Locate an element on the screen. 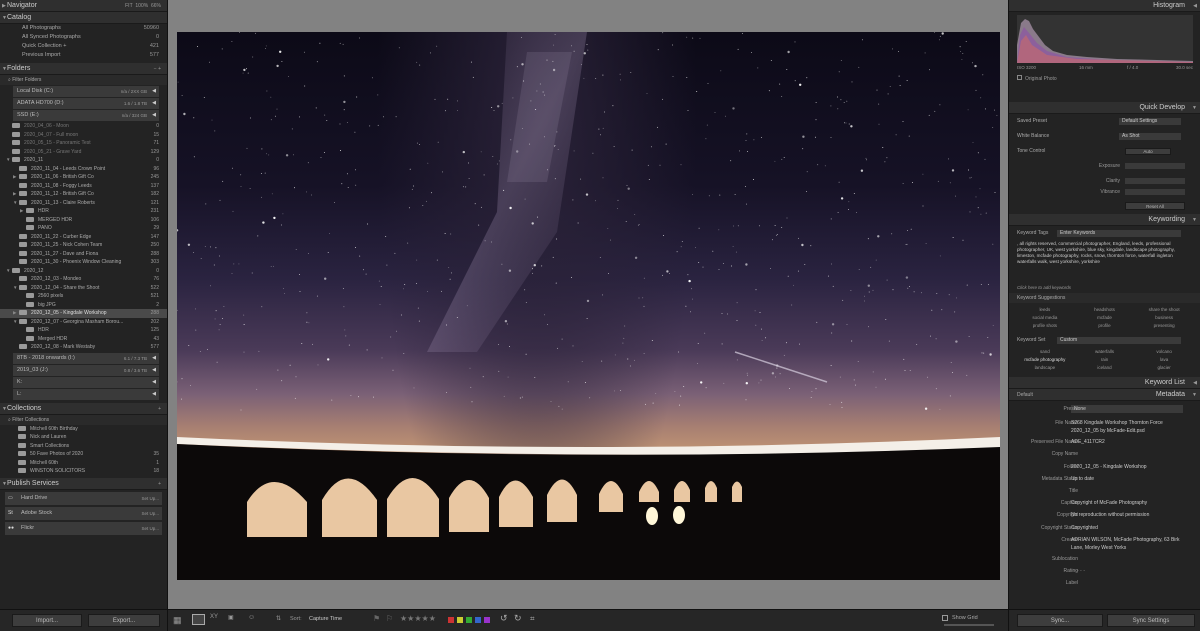  keyword-chip: profile shots is located at coordinates (1045, 326).